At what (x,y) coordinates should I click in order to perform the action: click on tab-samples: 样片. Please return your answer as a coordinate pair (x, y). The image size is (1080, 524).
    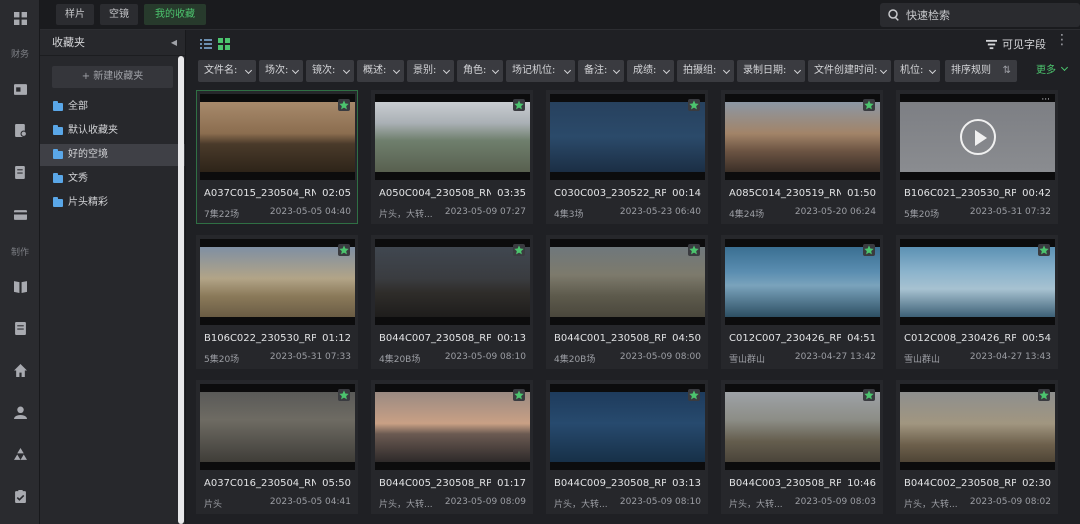
    Looking at the image, I should click on (75, 14).